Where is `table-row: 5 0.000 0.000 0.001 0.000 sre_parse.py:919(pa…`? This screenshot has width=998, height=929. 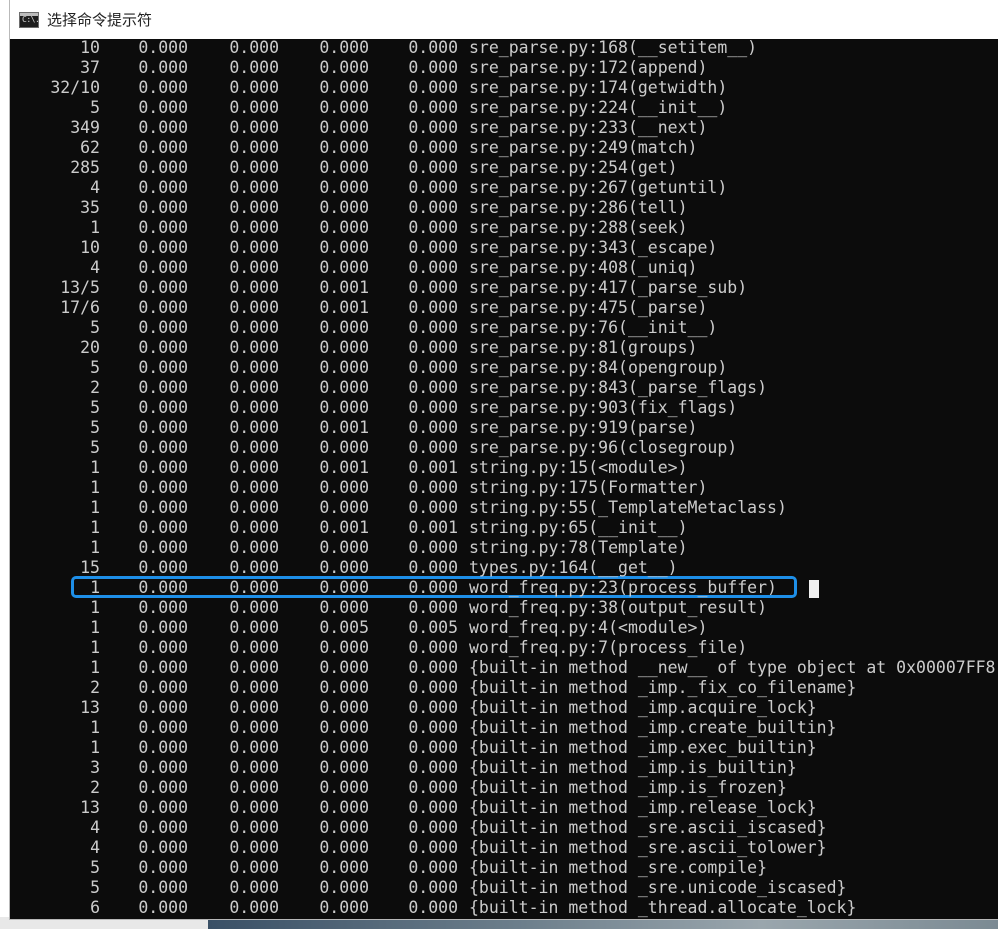
table-row: 5 0.000 0.000 0.001 0.000 sre_parse.py:919(pa… is located at coordinates (504, 428).